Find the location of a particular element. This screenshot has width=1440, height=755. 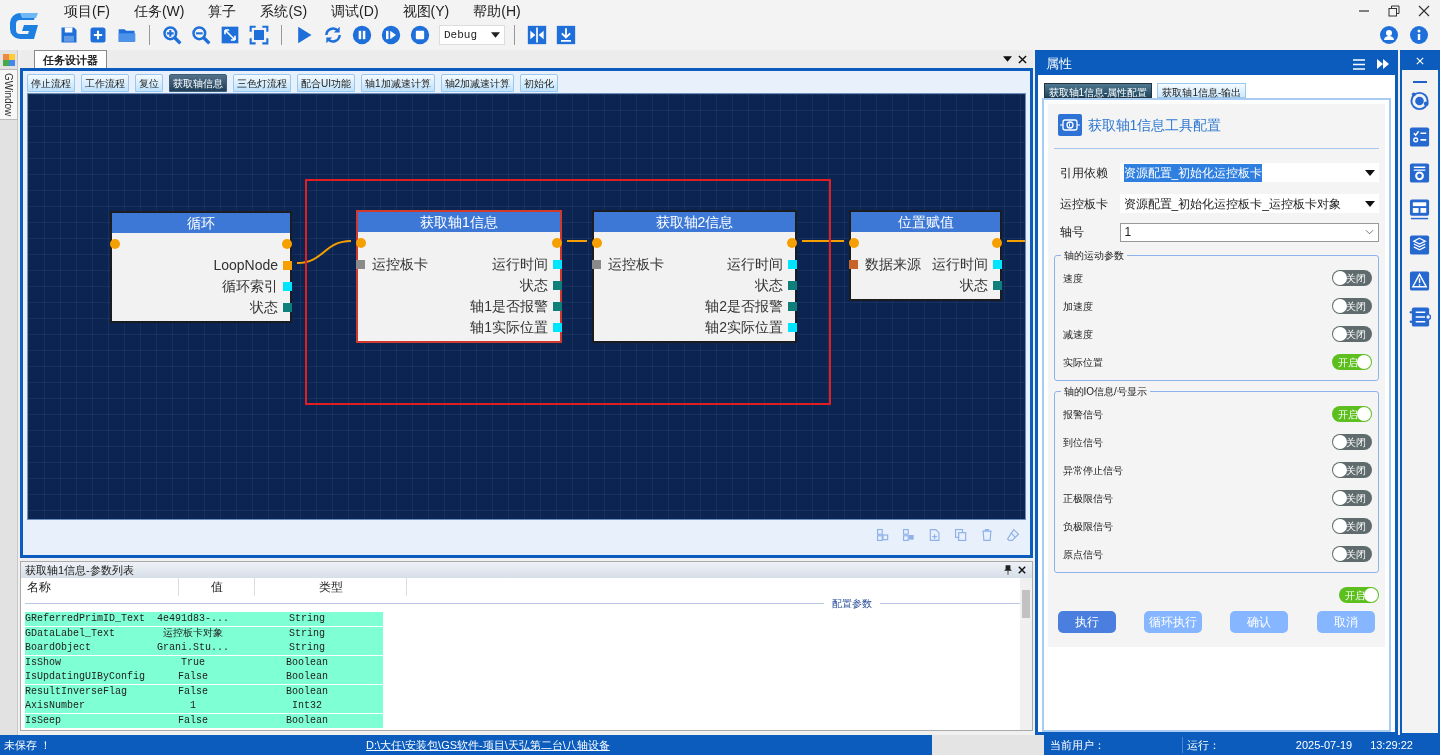

column-header: 名称 is located at coordinates (102, 587).